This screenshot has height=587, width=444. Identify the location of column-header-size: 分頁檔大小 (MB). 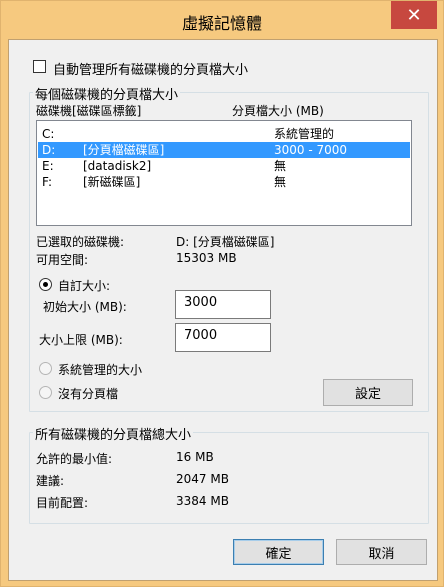
(278, 111).